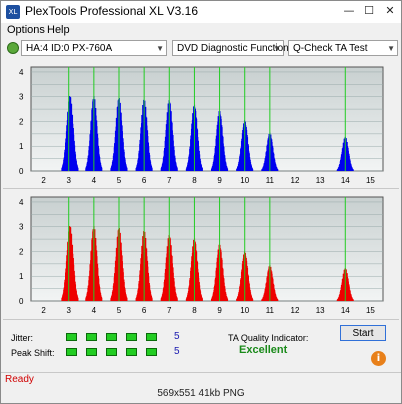 This screenshot has width=402, height=404. Describe the element at coordinates (19, 379) in the screenshot. I see `status-text: Ready` at that location.